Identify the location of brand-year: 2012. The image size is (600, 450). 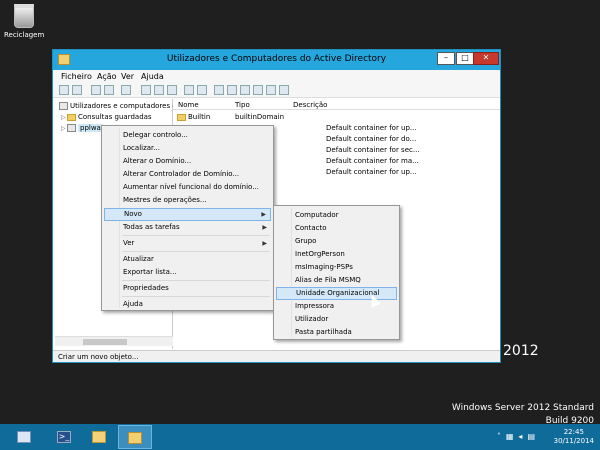
(521, 351).